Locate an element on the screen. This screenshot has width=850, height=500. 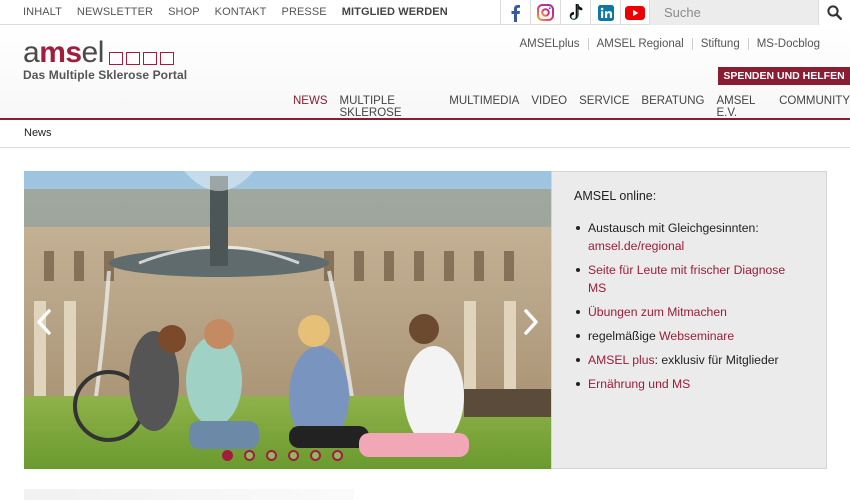
item-text: regelmäßige is located at coordinates (624, 336).